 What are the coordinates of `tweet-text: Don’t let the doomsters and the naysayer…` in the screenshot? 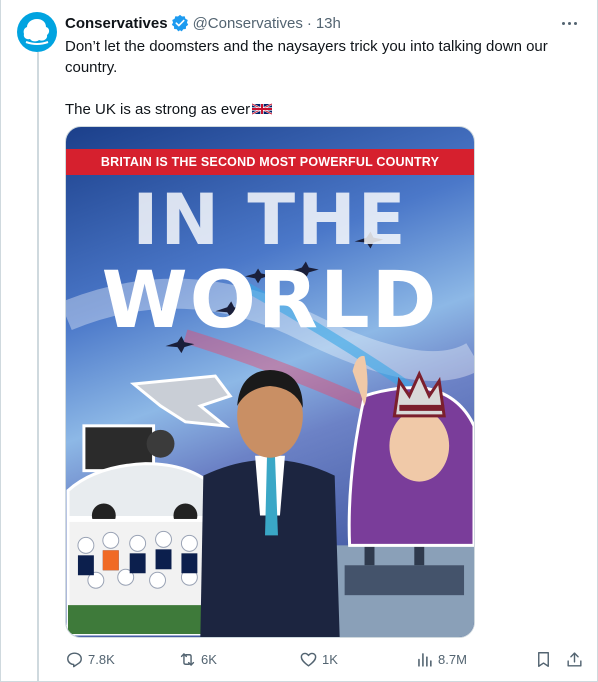 It's located at (320, 78).